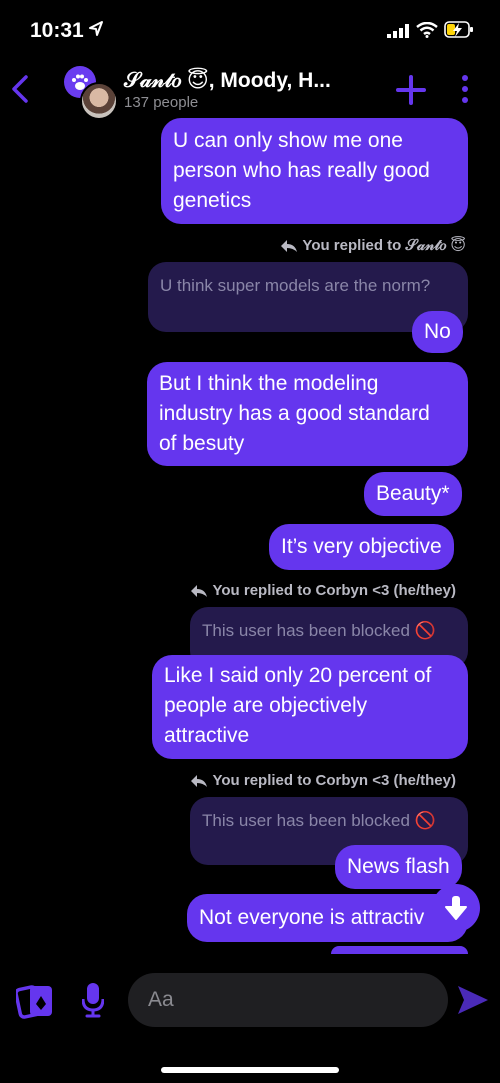 This screenshot has width=500, height=1083. Describe the element at coordinates (207, 735) in the screenshot. I see `message-line: attractive` at that location.